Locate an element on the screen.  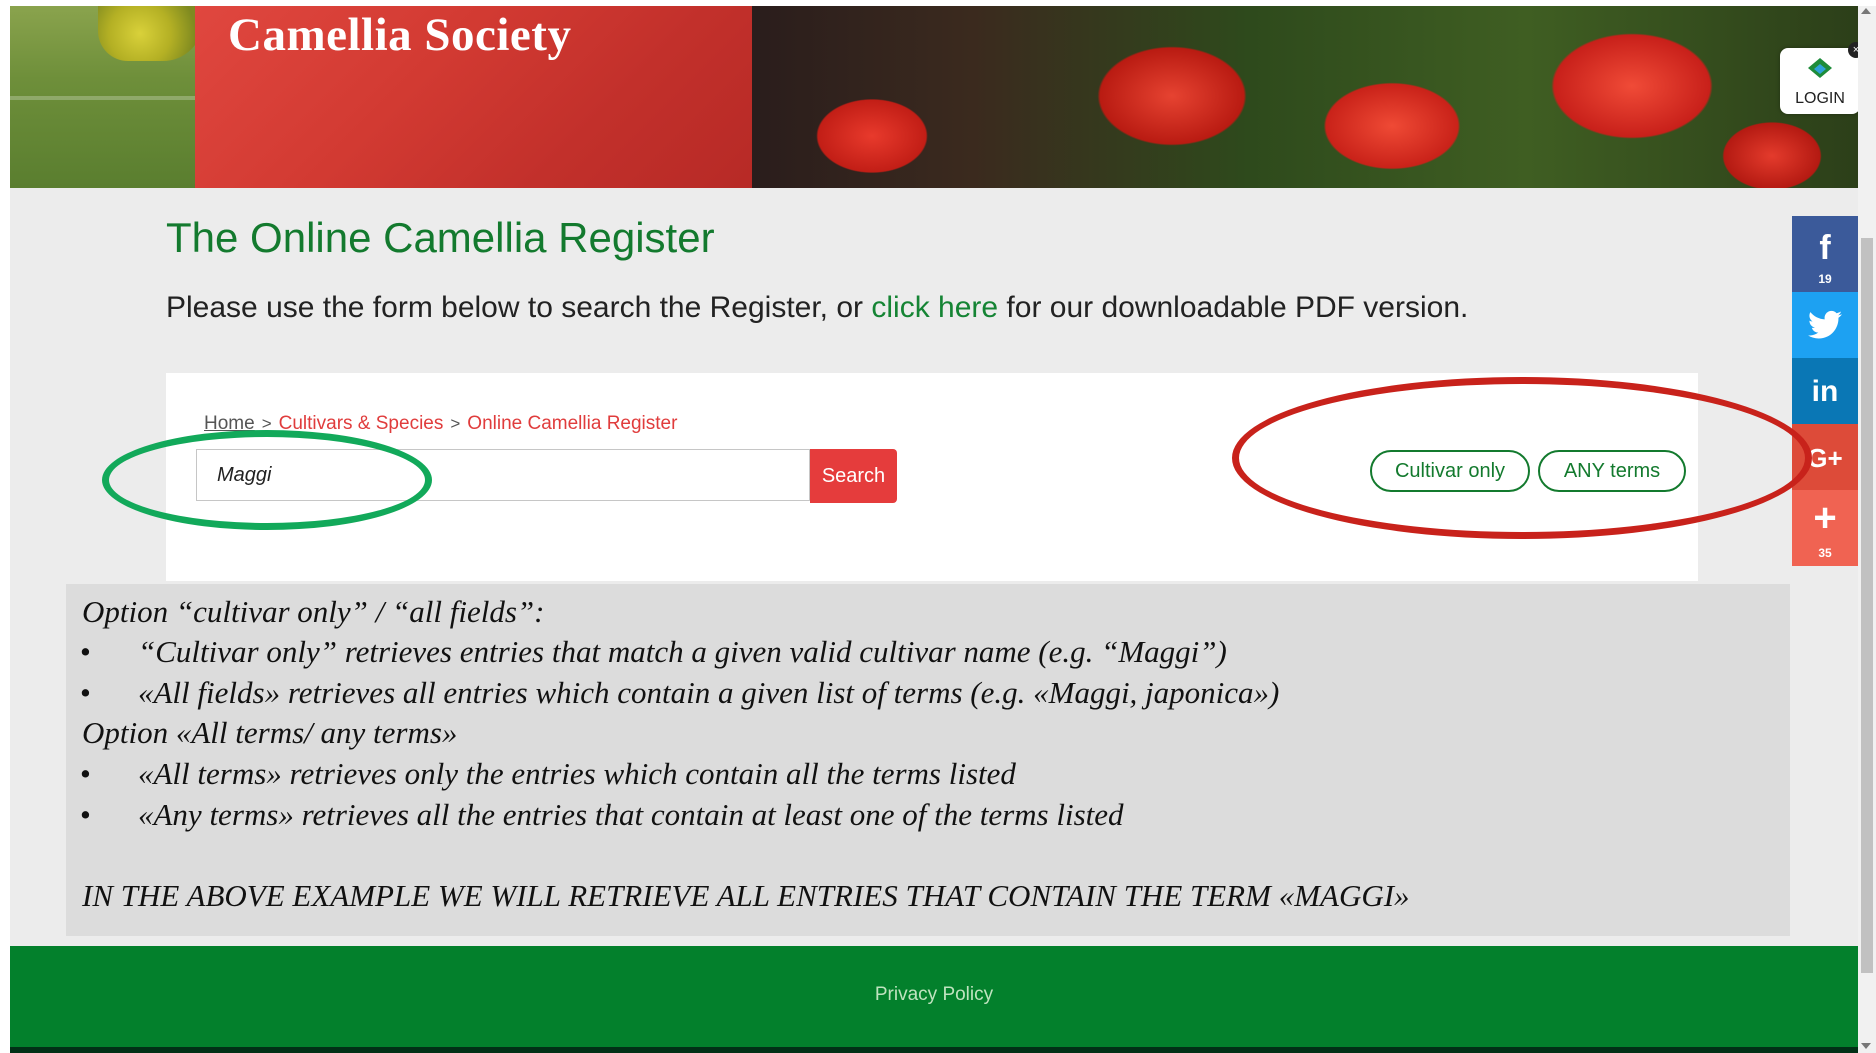
linkedin-icon: in is located at coordinates (1825, 391).